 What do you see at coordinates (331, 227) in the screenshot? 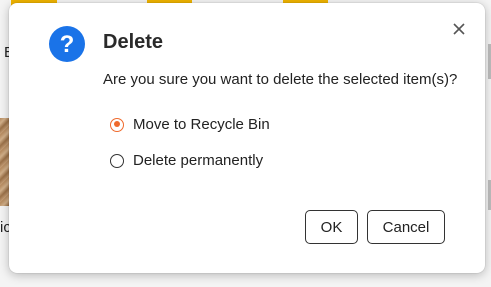
I see `ok-button: OK` at bounding box center [331, 227].